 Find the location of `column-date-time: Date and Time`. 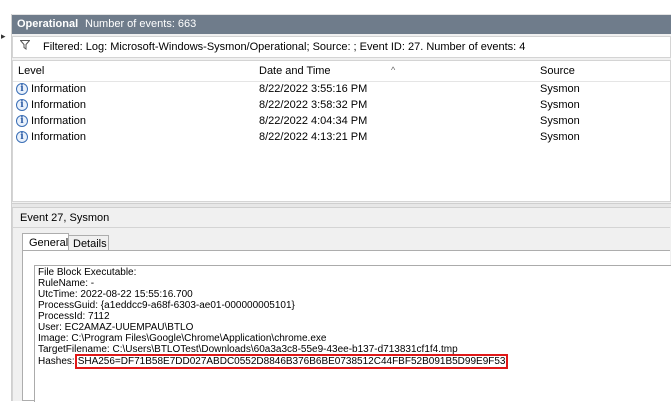

column-date-time: Date and Time is located at coordinates (295, 71).